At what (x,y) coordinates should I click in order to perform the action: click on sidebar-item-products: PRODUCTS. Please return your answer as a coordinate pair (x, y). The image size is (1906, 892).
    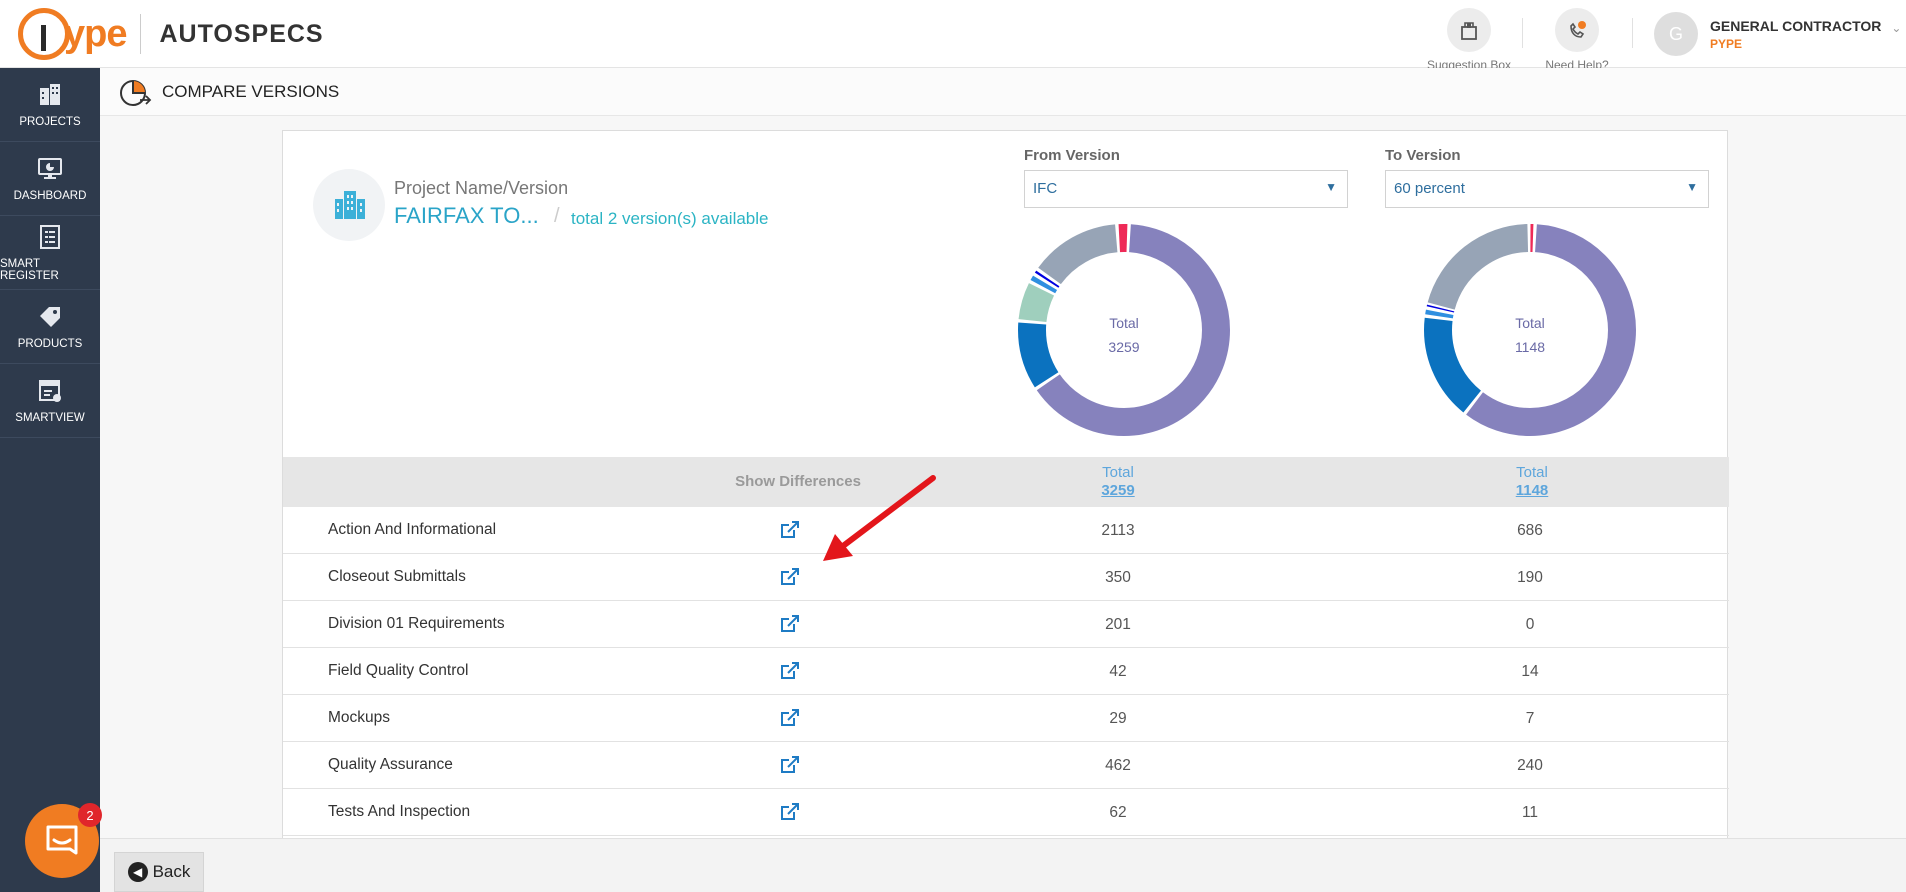
    Looking at the image, I should click on (50, 327).